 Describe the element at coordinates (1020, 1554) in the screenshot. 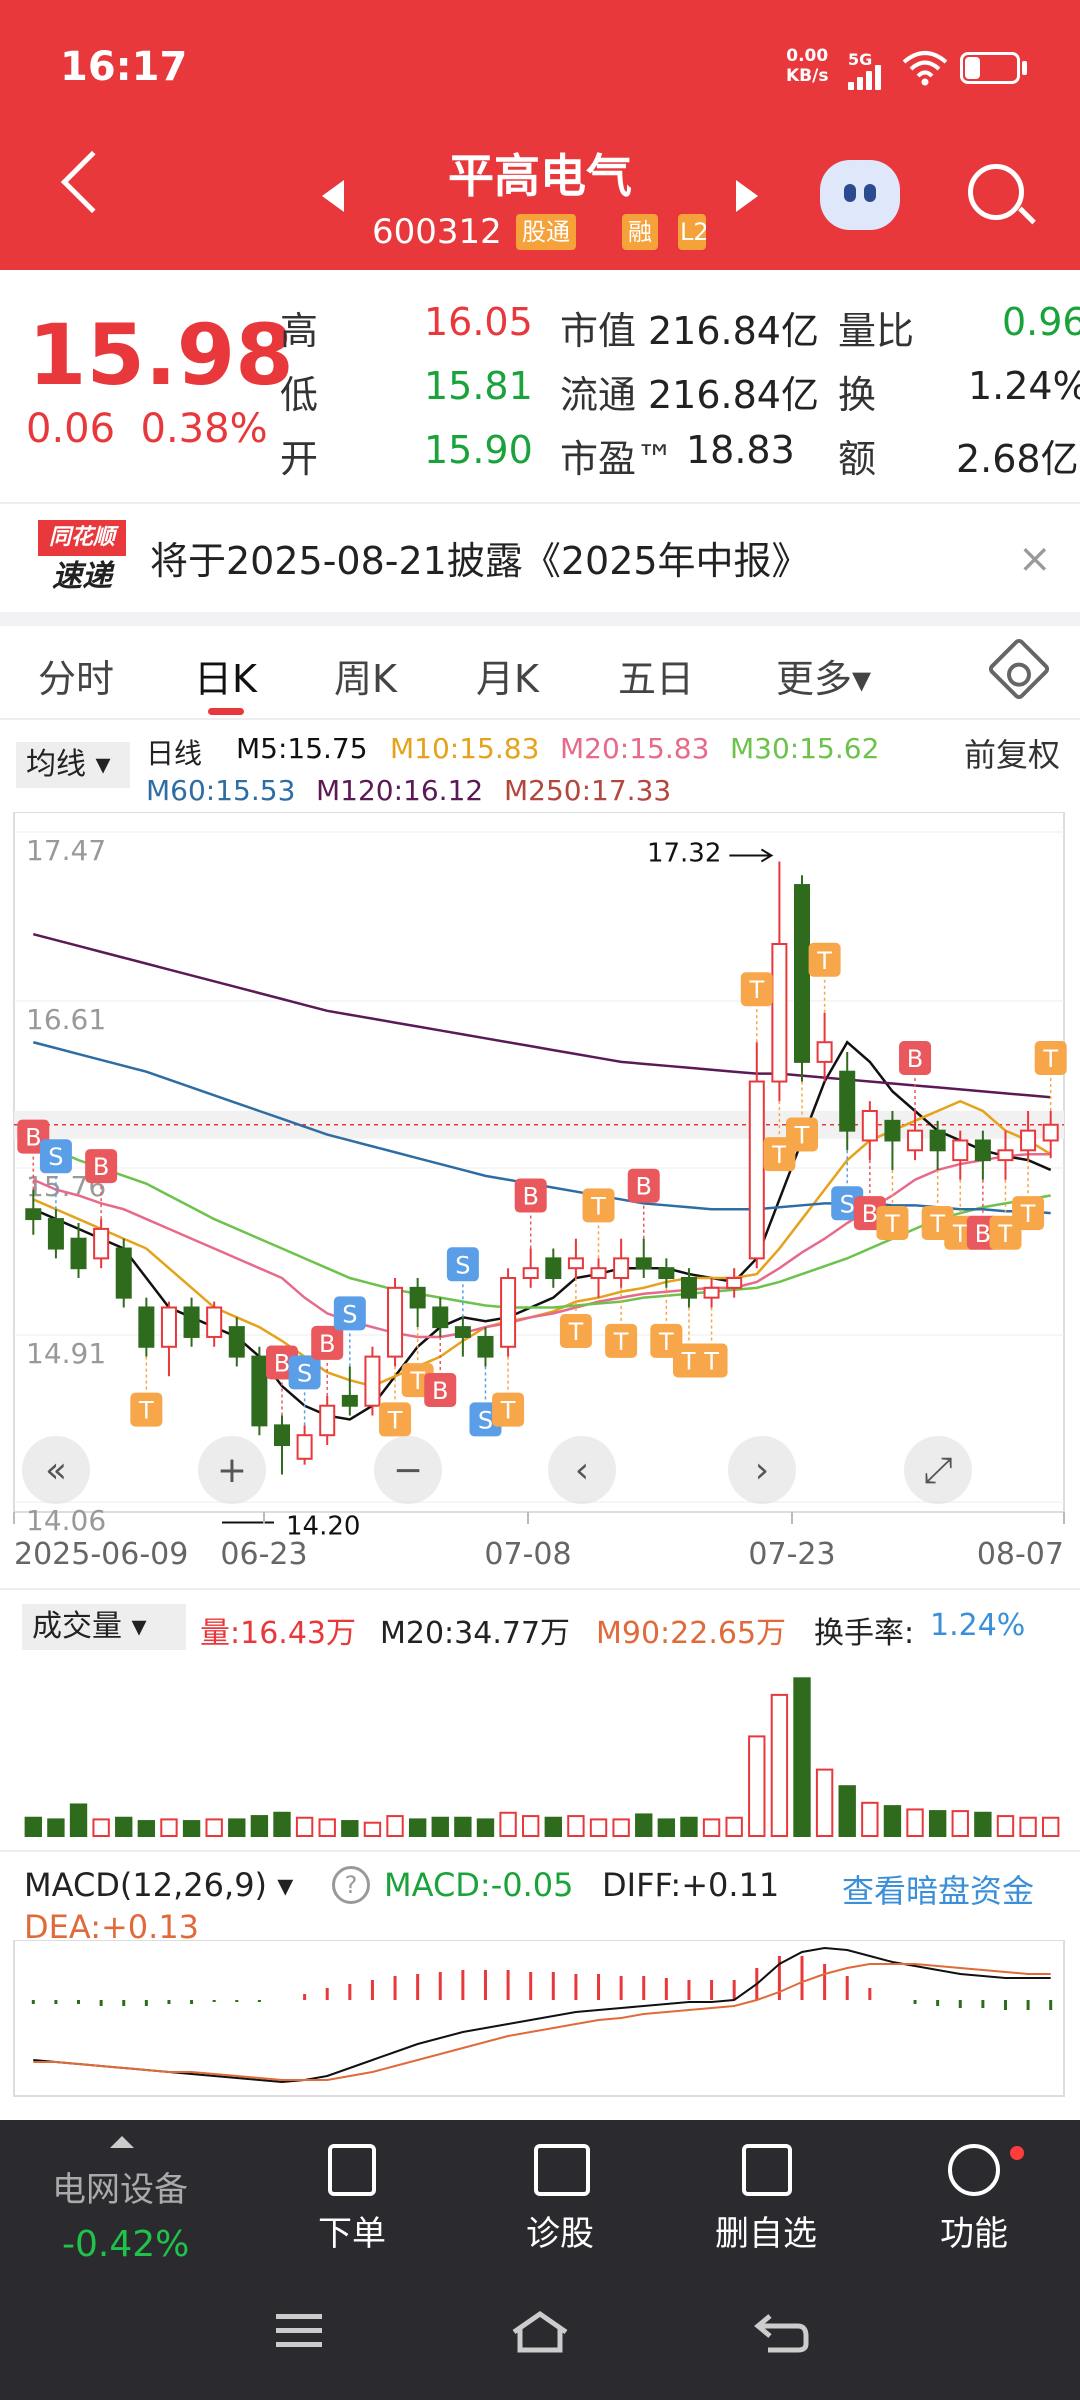

I see `x-tick-label: 08-07` at that location.